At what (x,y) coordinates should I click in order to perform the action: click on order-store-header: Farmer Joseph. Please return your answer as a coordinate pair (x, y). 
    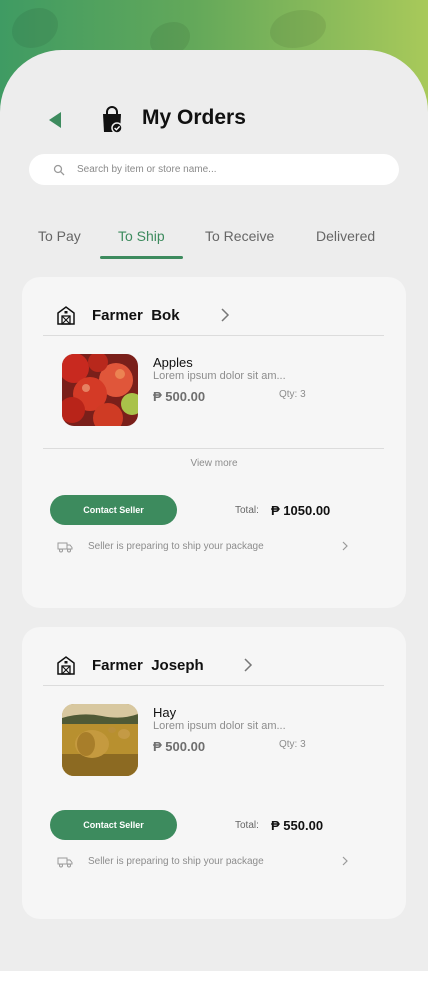
    Looking at the image, I should click on (214, 656).